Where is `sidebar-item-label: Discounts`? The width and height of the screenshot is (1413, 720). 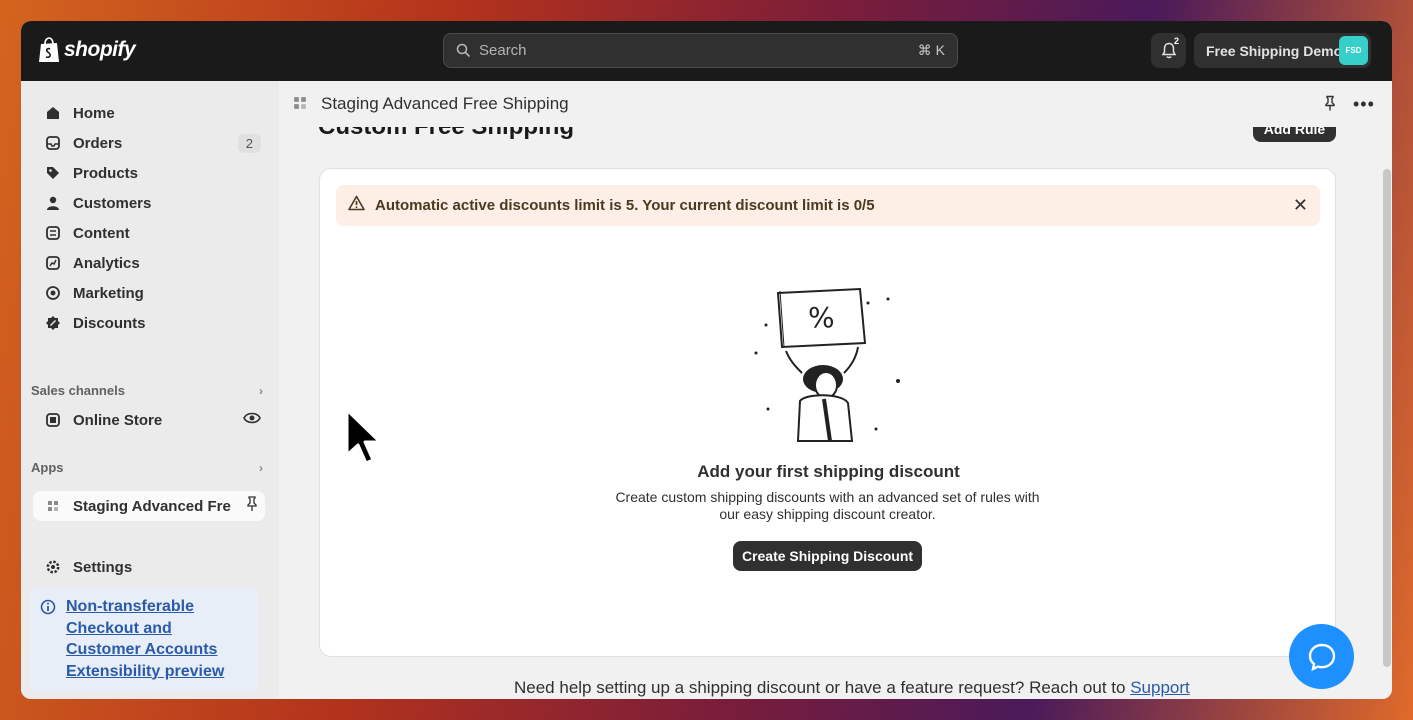
sidebar-item-label: Discounts is located at coordinates (109, 323).